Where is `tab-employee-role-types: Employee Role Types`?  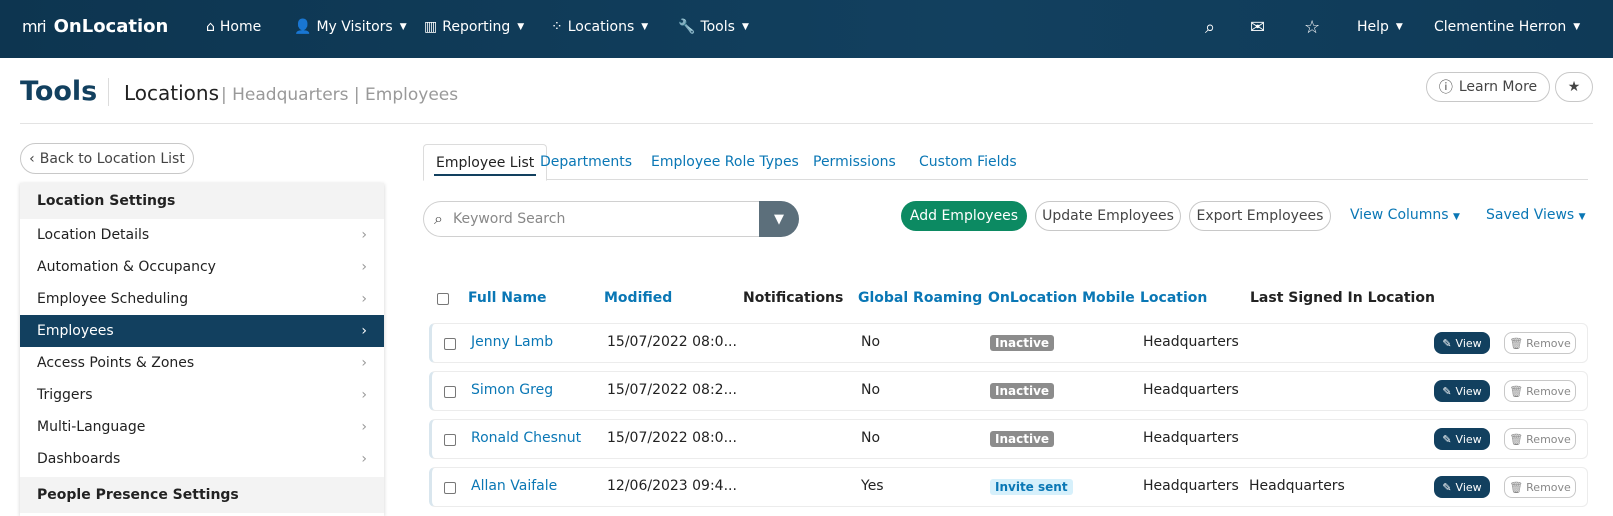
tab-employee-role-types: Employee Role Types is located at coordinates (725, 162).